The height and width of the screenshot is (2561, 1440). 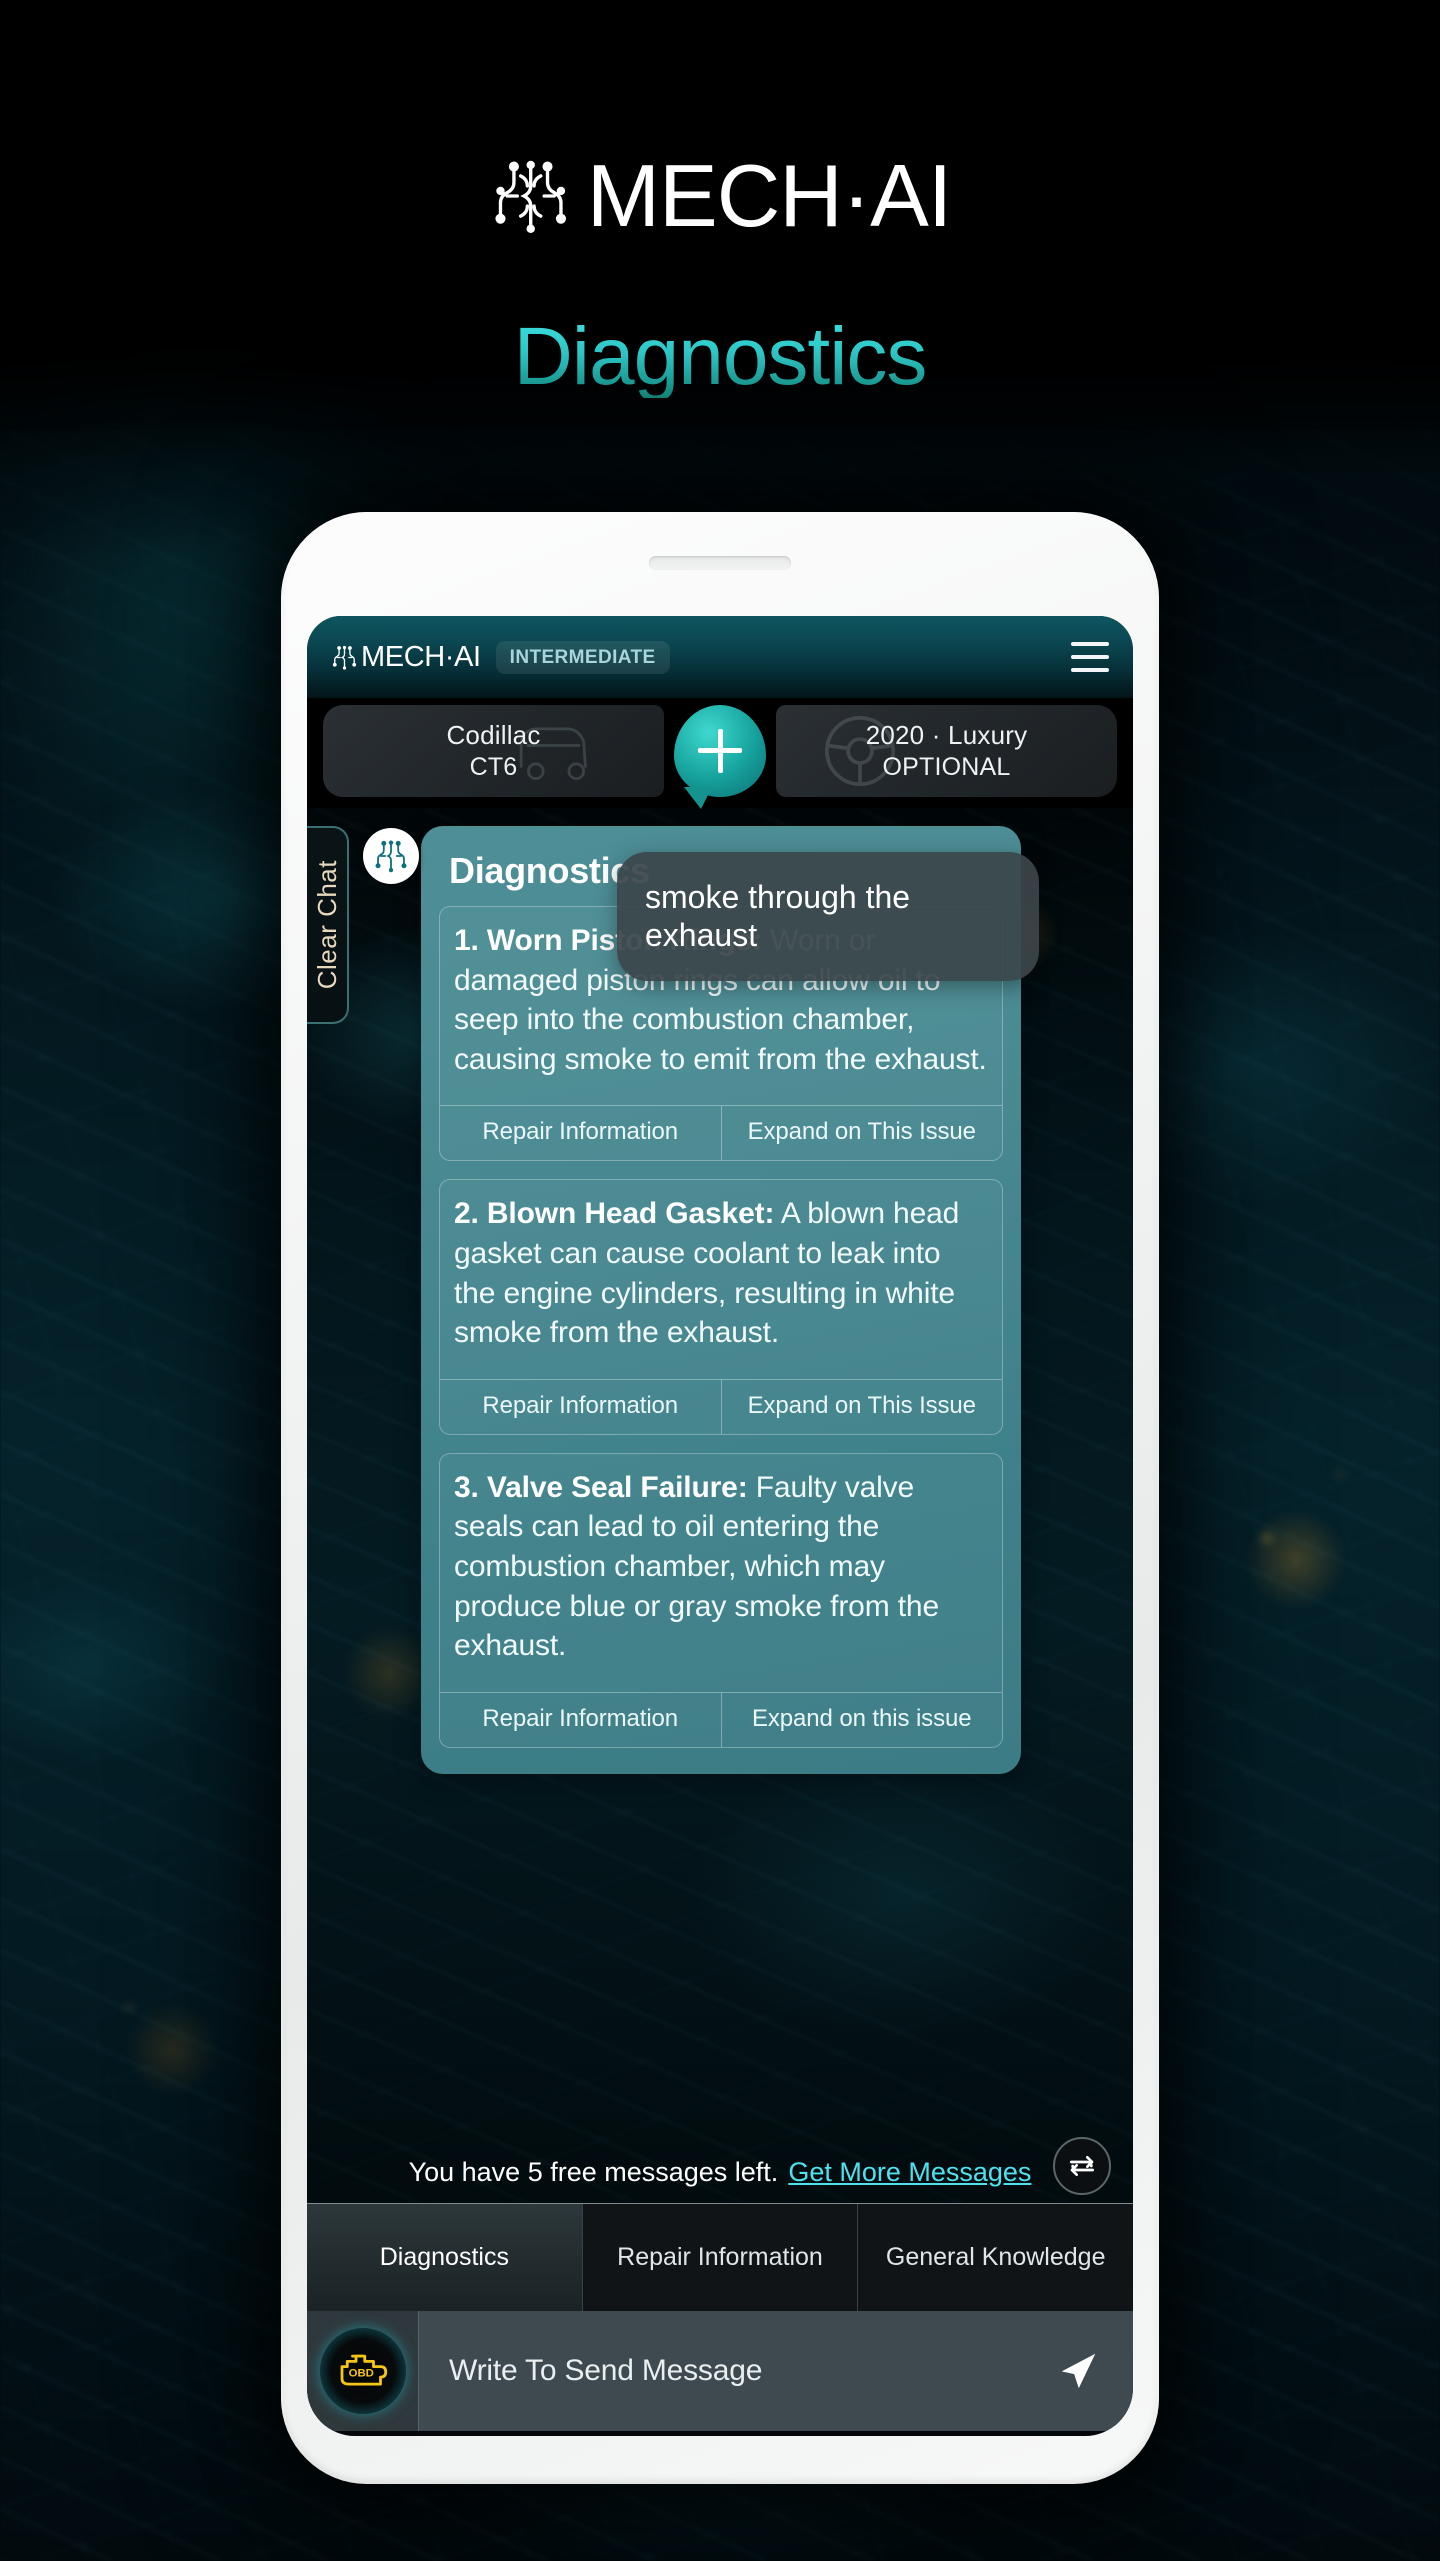 I want to click on plus-icon, so click(x=720, y=750).